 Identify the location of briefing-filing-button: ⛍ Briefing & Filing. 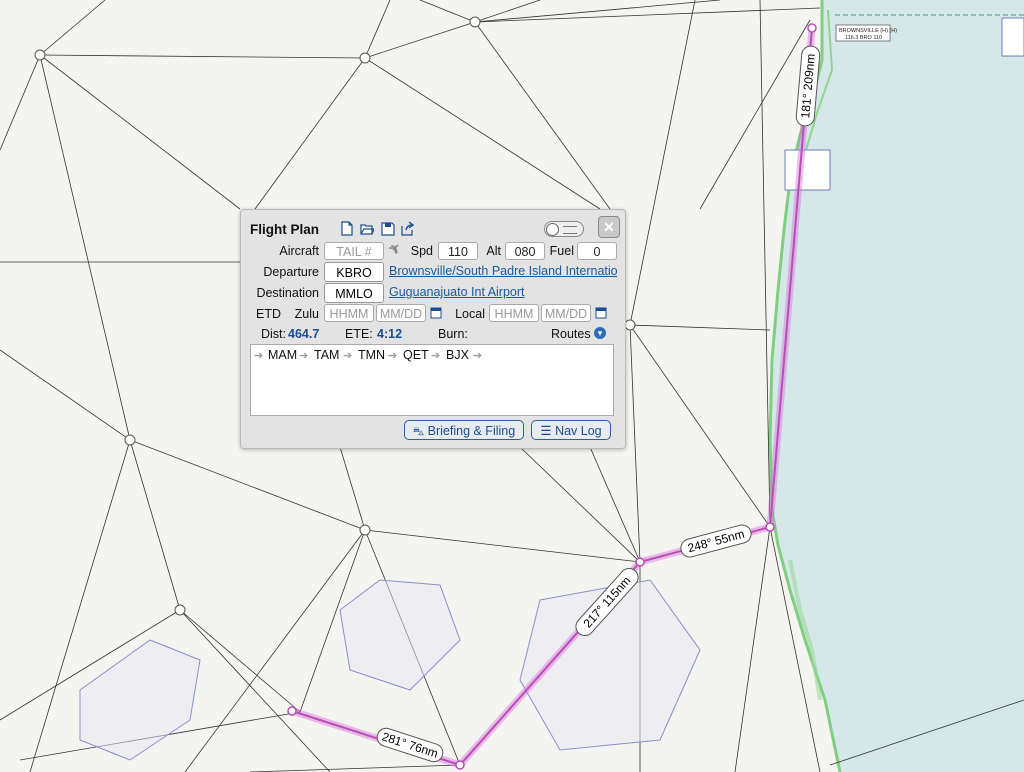
(464, 430).